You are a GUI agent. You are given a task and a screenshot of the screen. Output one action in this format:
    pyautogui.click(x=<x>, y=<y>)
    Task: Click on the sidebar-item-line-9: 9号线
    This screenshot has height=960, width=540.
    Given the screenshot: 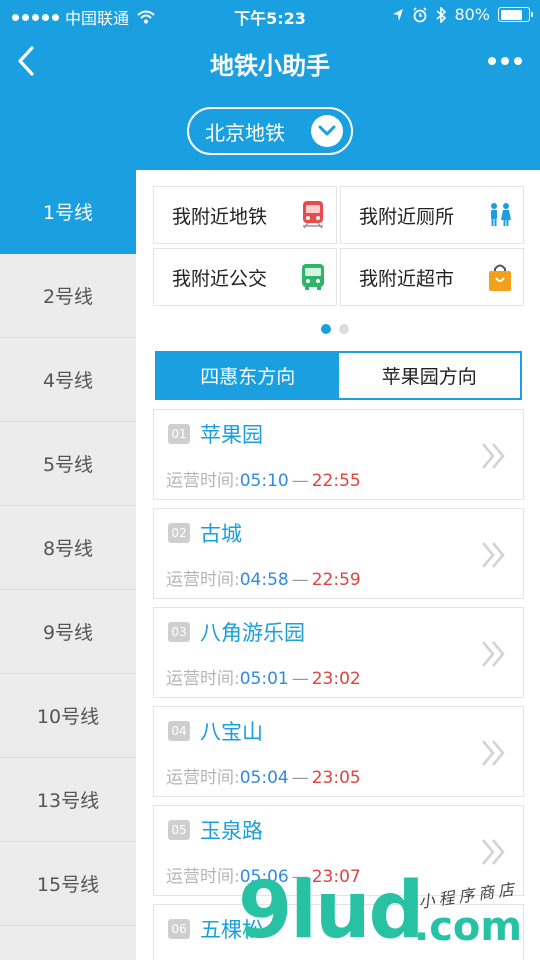 What is the action you would take?
    pyautogui.click(x=68, y=632)
    